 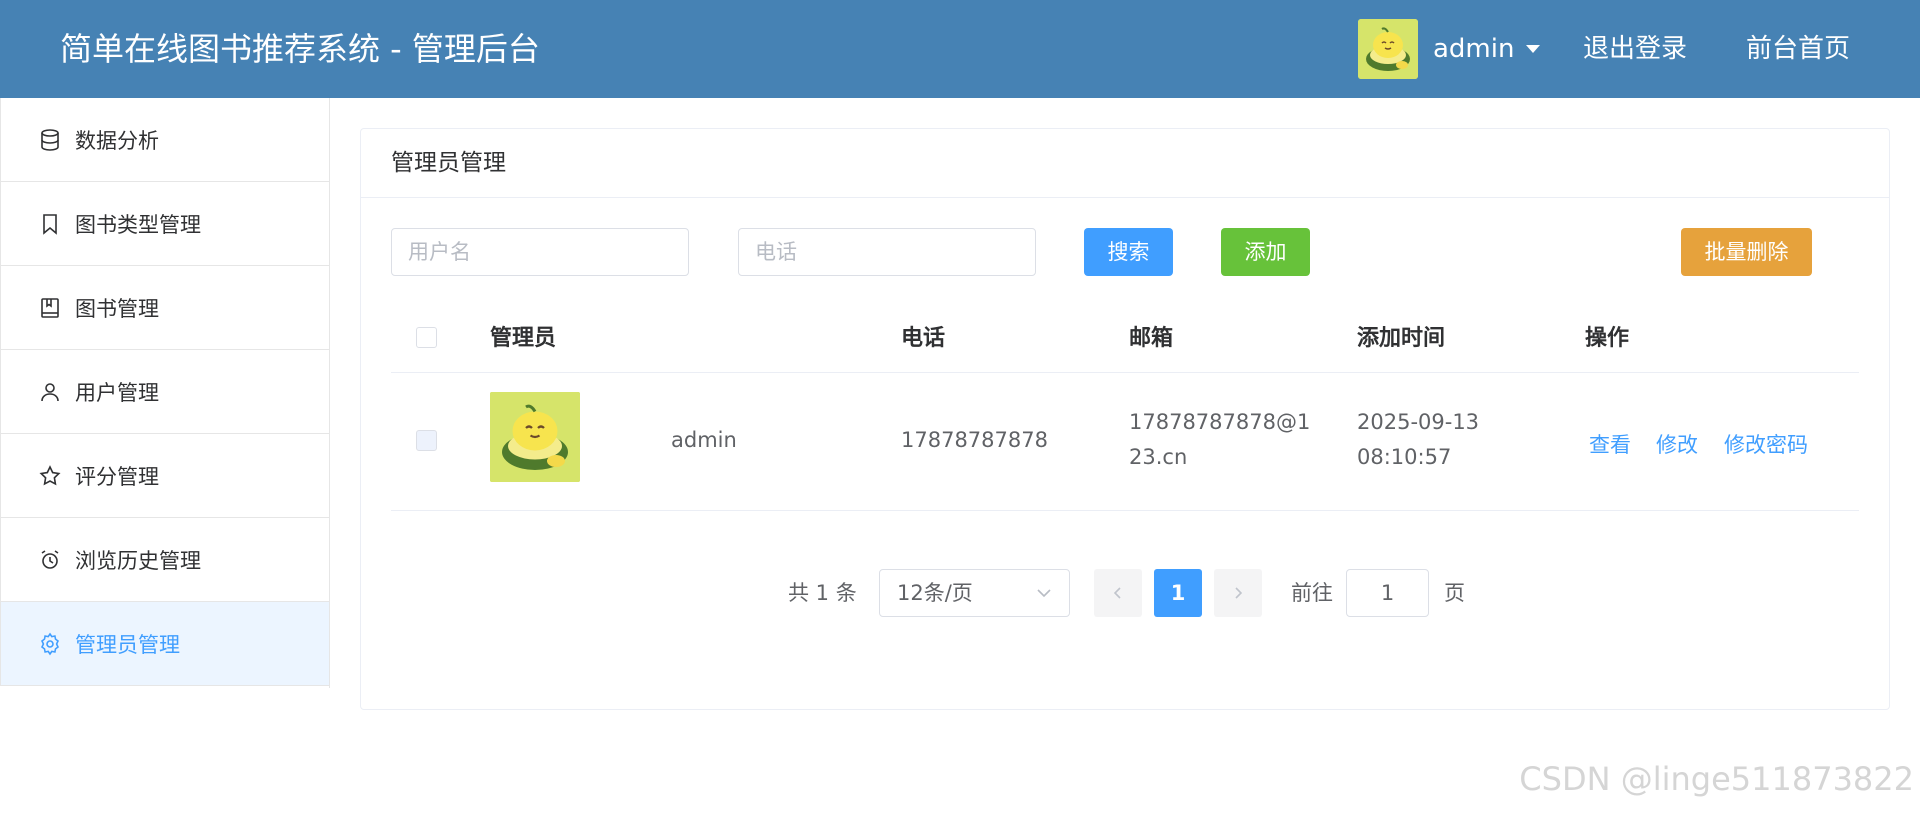 I want to click on sidebar-item-browse-history: 浏览历史管理, so click(x=165, y=560).